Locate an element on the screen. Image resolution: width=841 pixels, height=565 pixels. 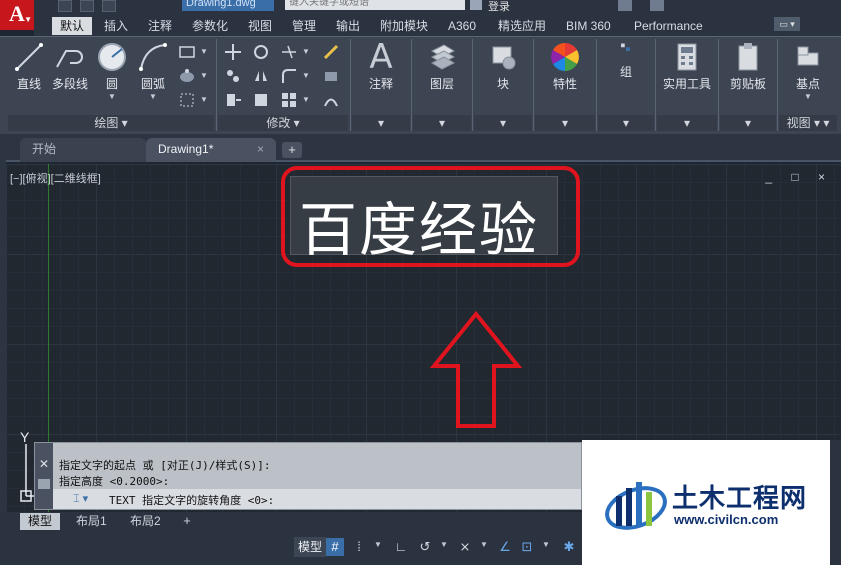
search-input: 键入关键字或短语 is located at coordinates (375, 5).